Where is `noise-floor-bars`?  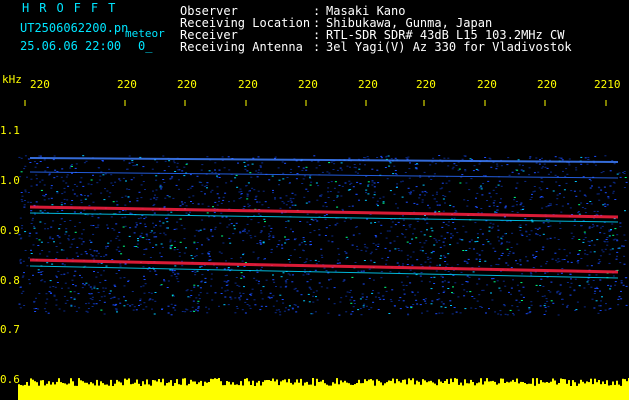
noise-floor-bars is located at coordinates (323, 389).